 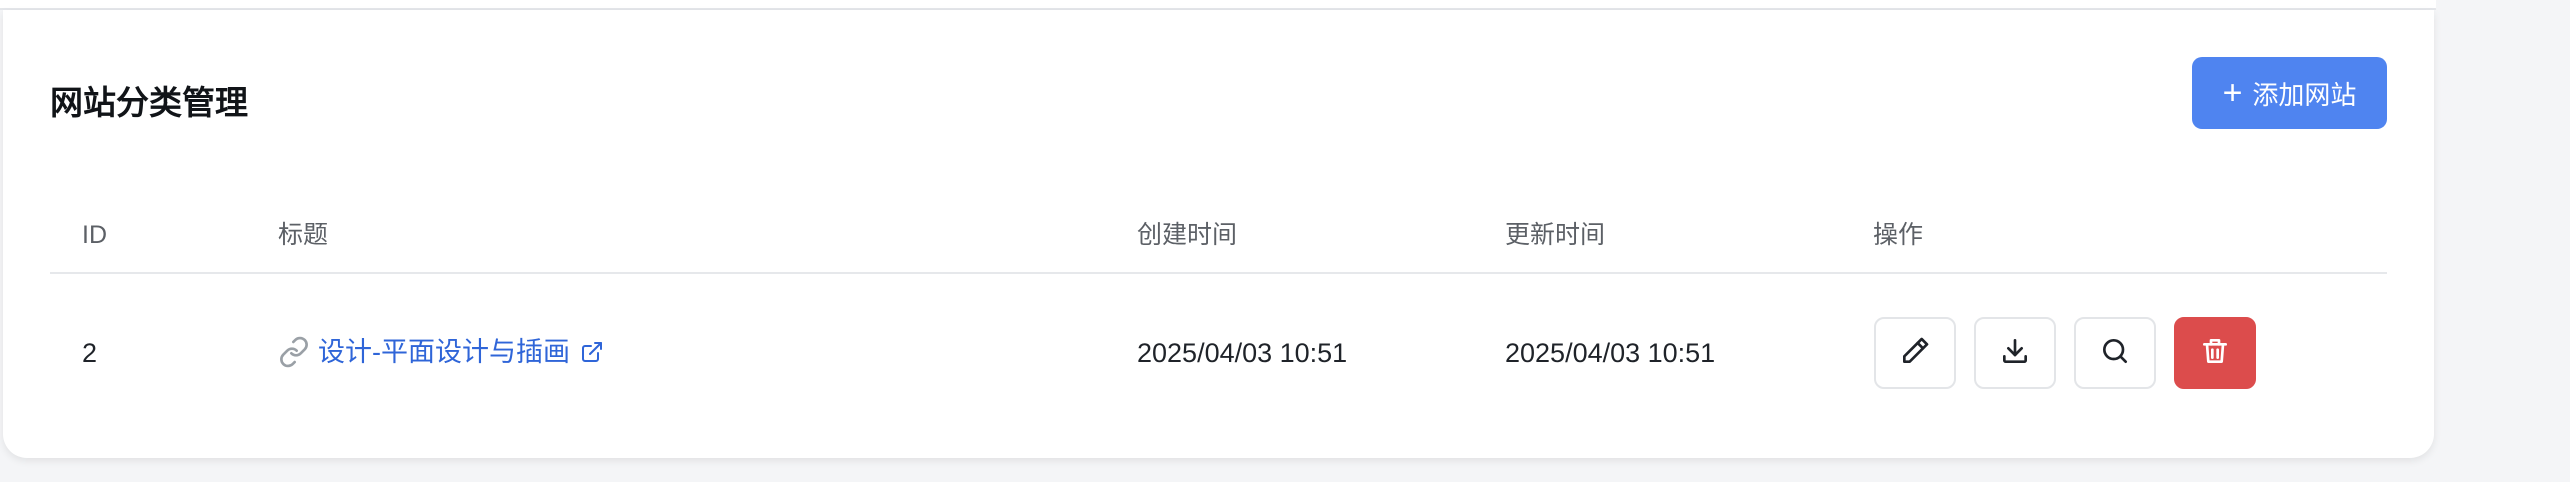 I want to click on edit-icon, so click(x=1915, y=353).